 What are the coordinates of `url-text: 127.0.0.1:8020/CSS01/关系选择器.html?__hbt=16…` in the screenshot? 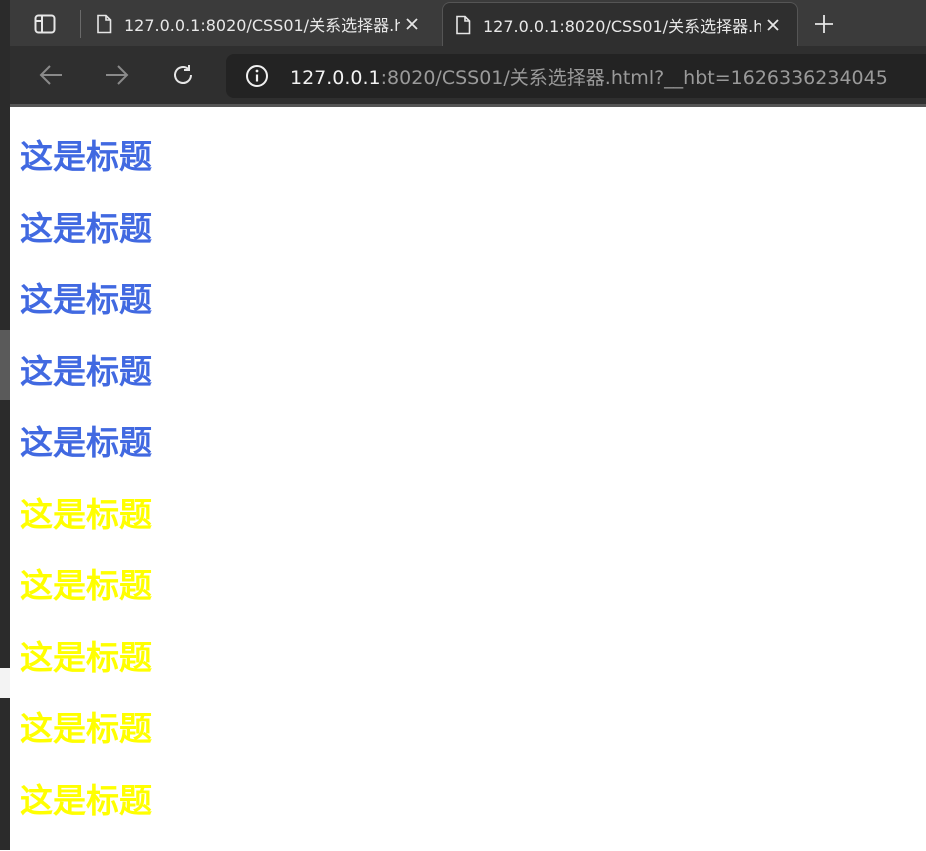 It's located at (589, 76).